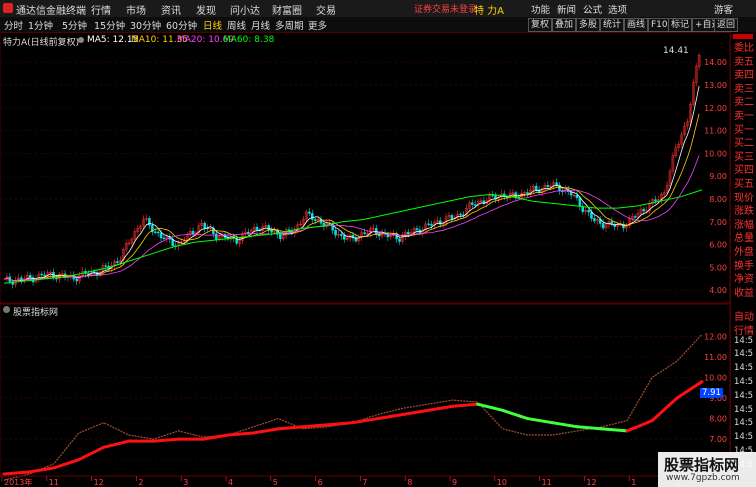 The height and width of the screenshot is (487, 756). What do you see at coordinates (588, 25) in the screenshot?
I see `multi-stock-button: 多股` at bounding box center [588, 25].